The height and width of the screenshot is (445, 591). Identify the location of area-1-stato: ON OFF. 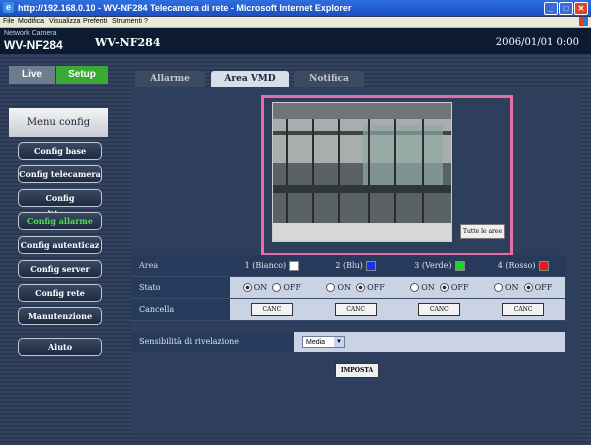
(272, 287).